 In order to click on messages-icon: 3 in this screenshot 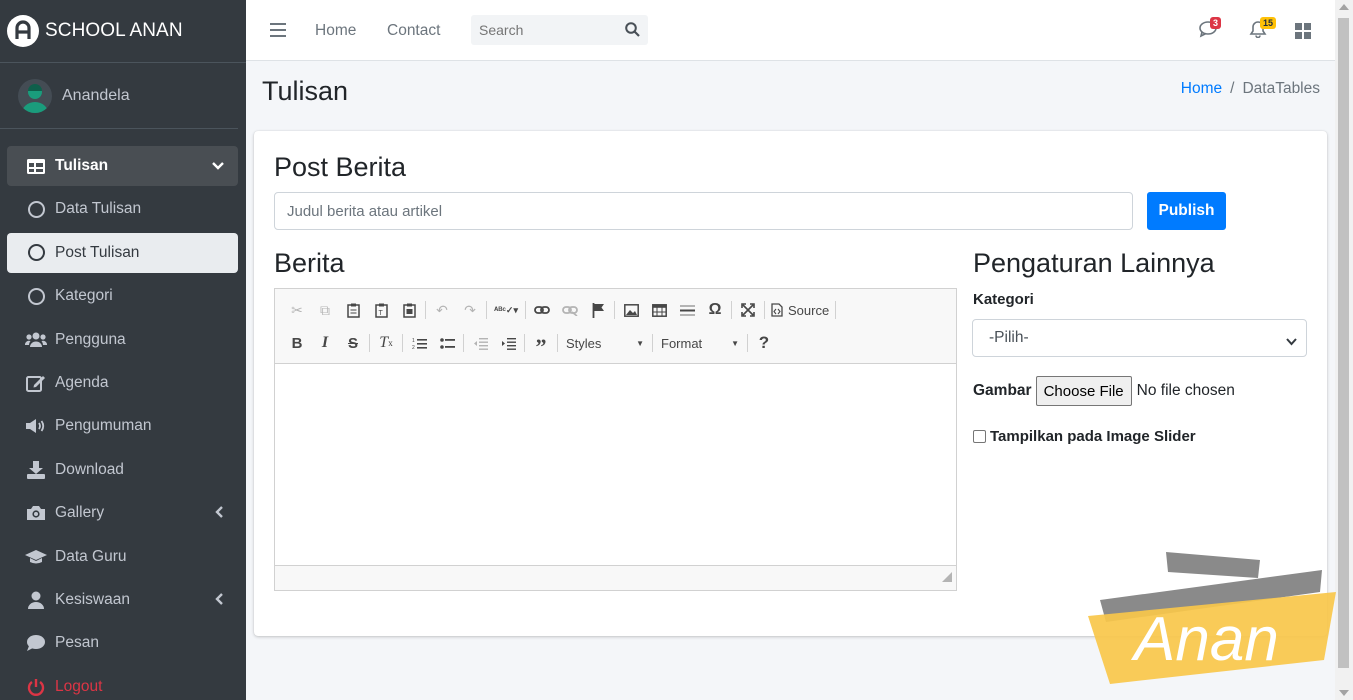, I will do `click(1210, 29)`.